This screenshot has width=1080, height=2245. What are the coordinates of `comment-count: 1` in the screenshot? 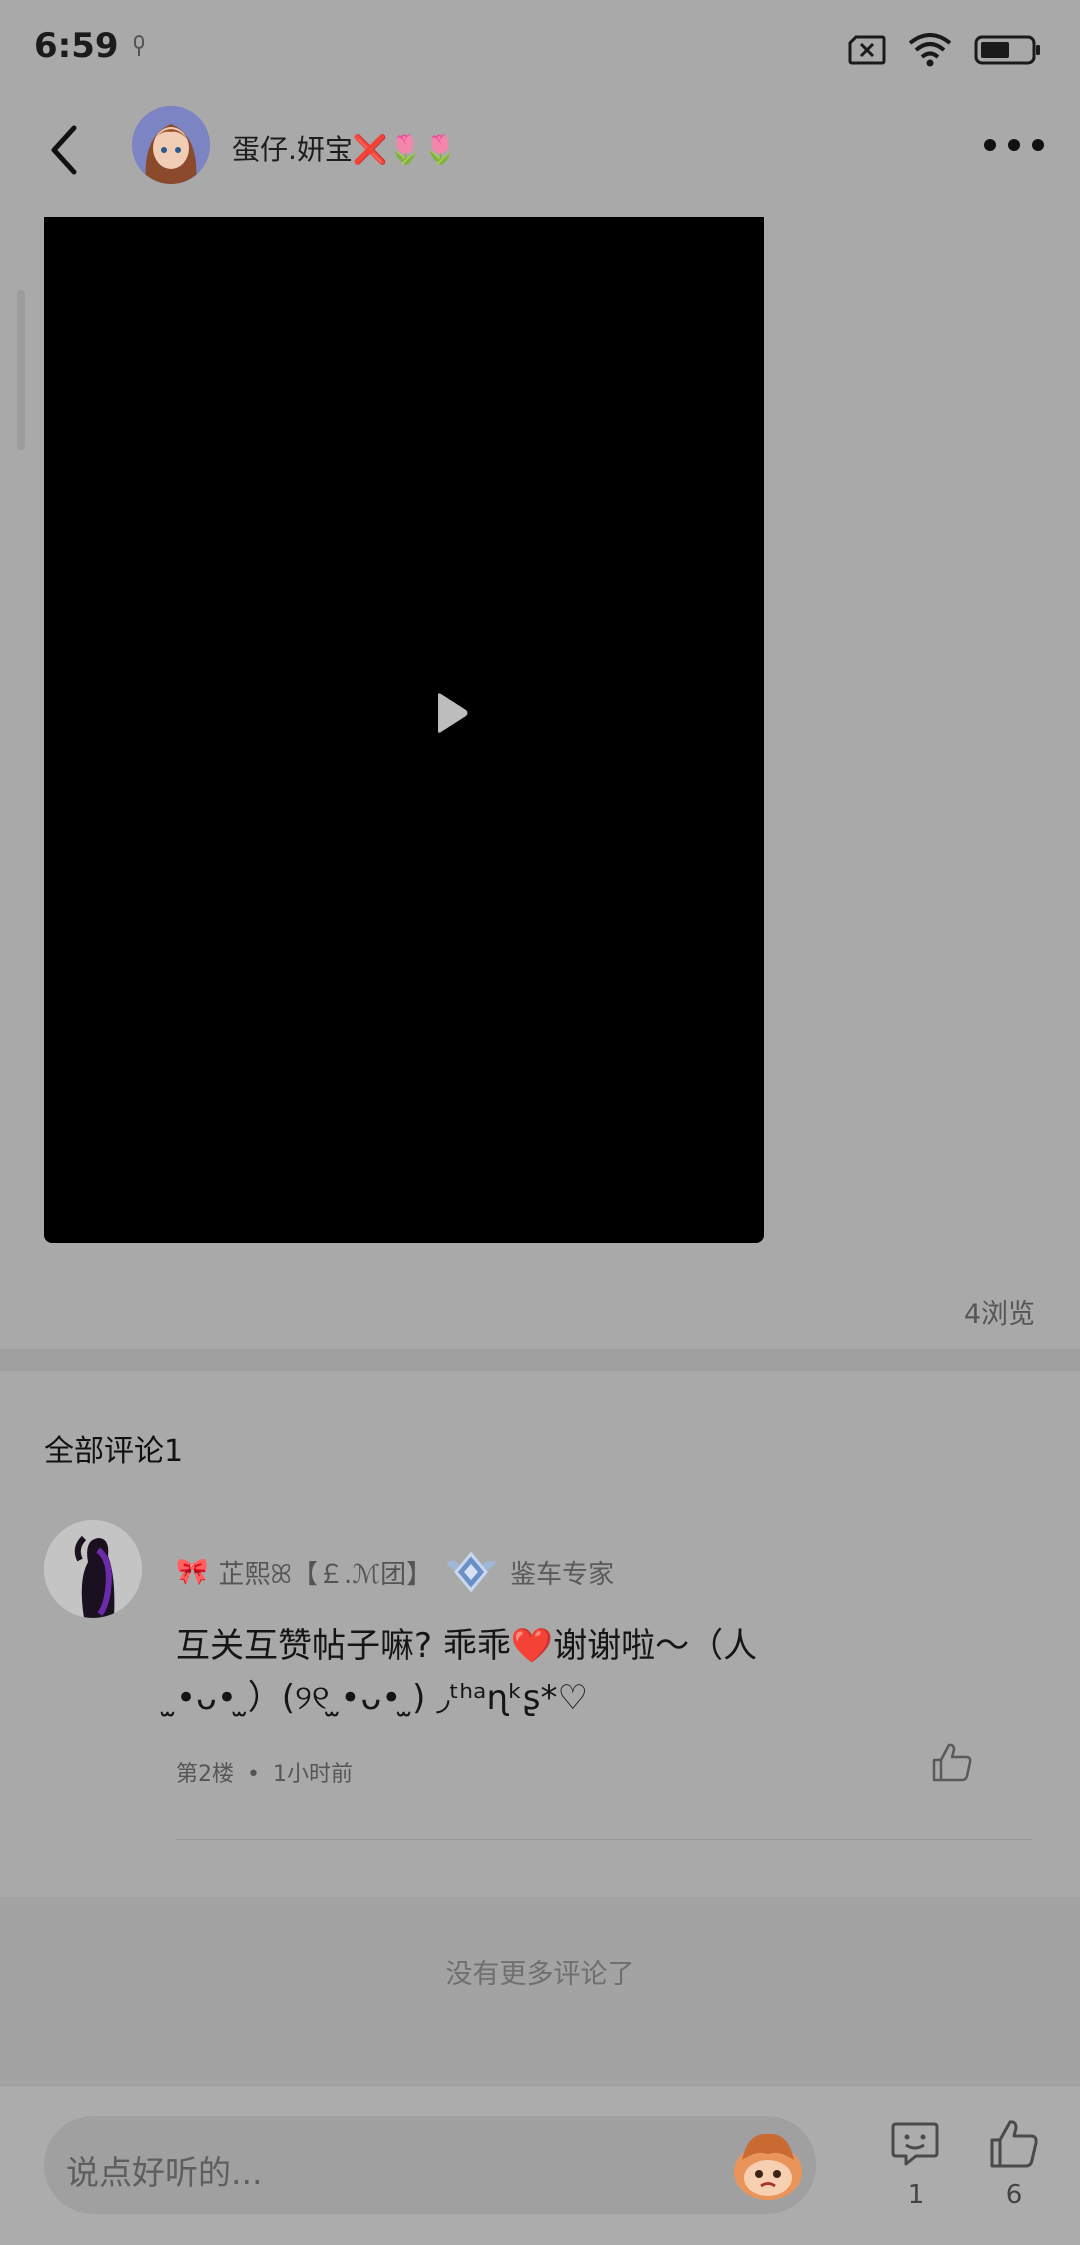 It's located at (916, 2195).